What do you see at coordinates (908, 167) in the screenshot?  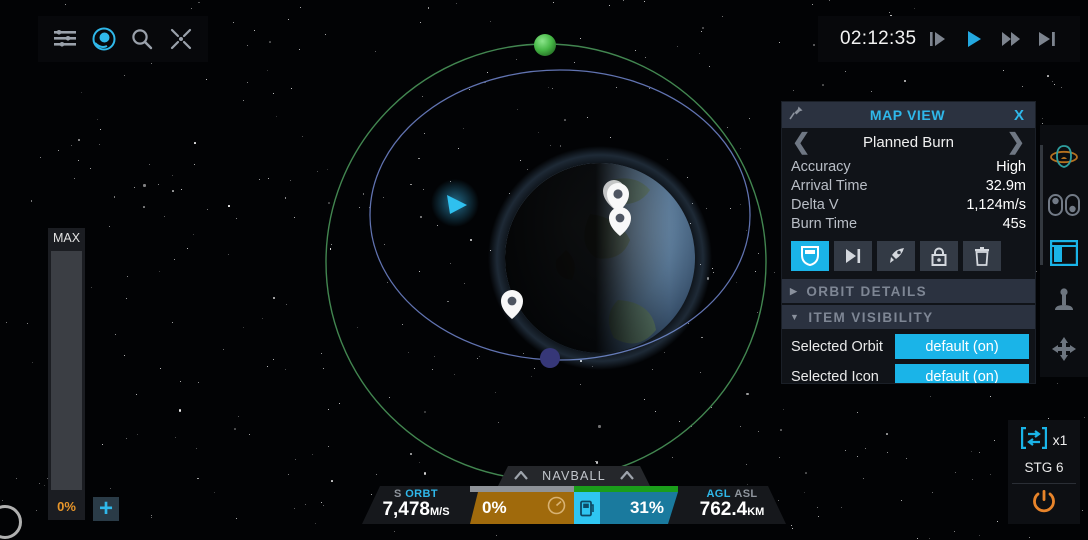 I see `table-row: Accuracy High` at bounding box center [908, 167].